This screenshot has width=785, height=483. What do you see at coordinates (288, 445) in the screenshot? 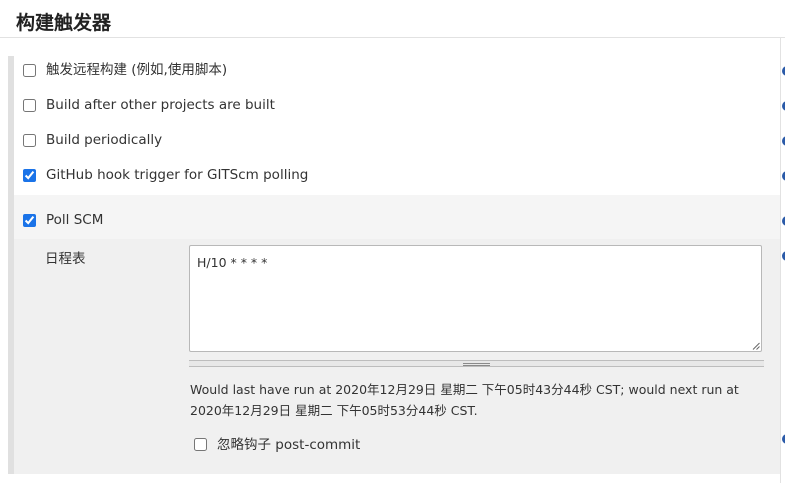
I see `ignore-post-commit-label: 忽略钩子 post-commit` at bounding box center [288, 445].